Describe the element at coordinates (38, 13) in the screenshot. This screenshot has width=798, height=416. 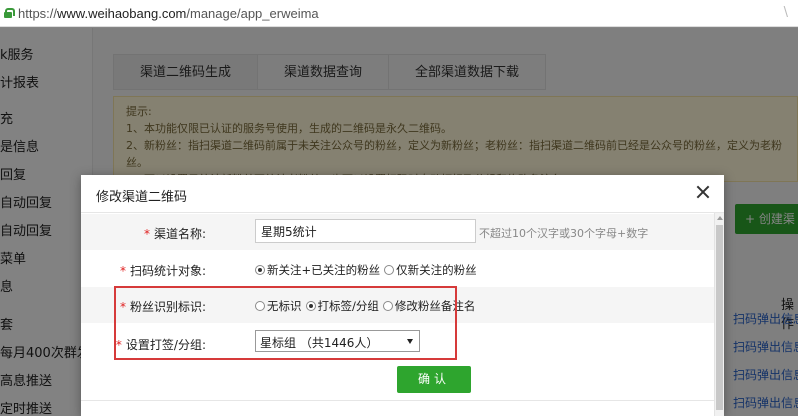
I see `url-prefix: https://` at that location.